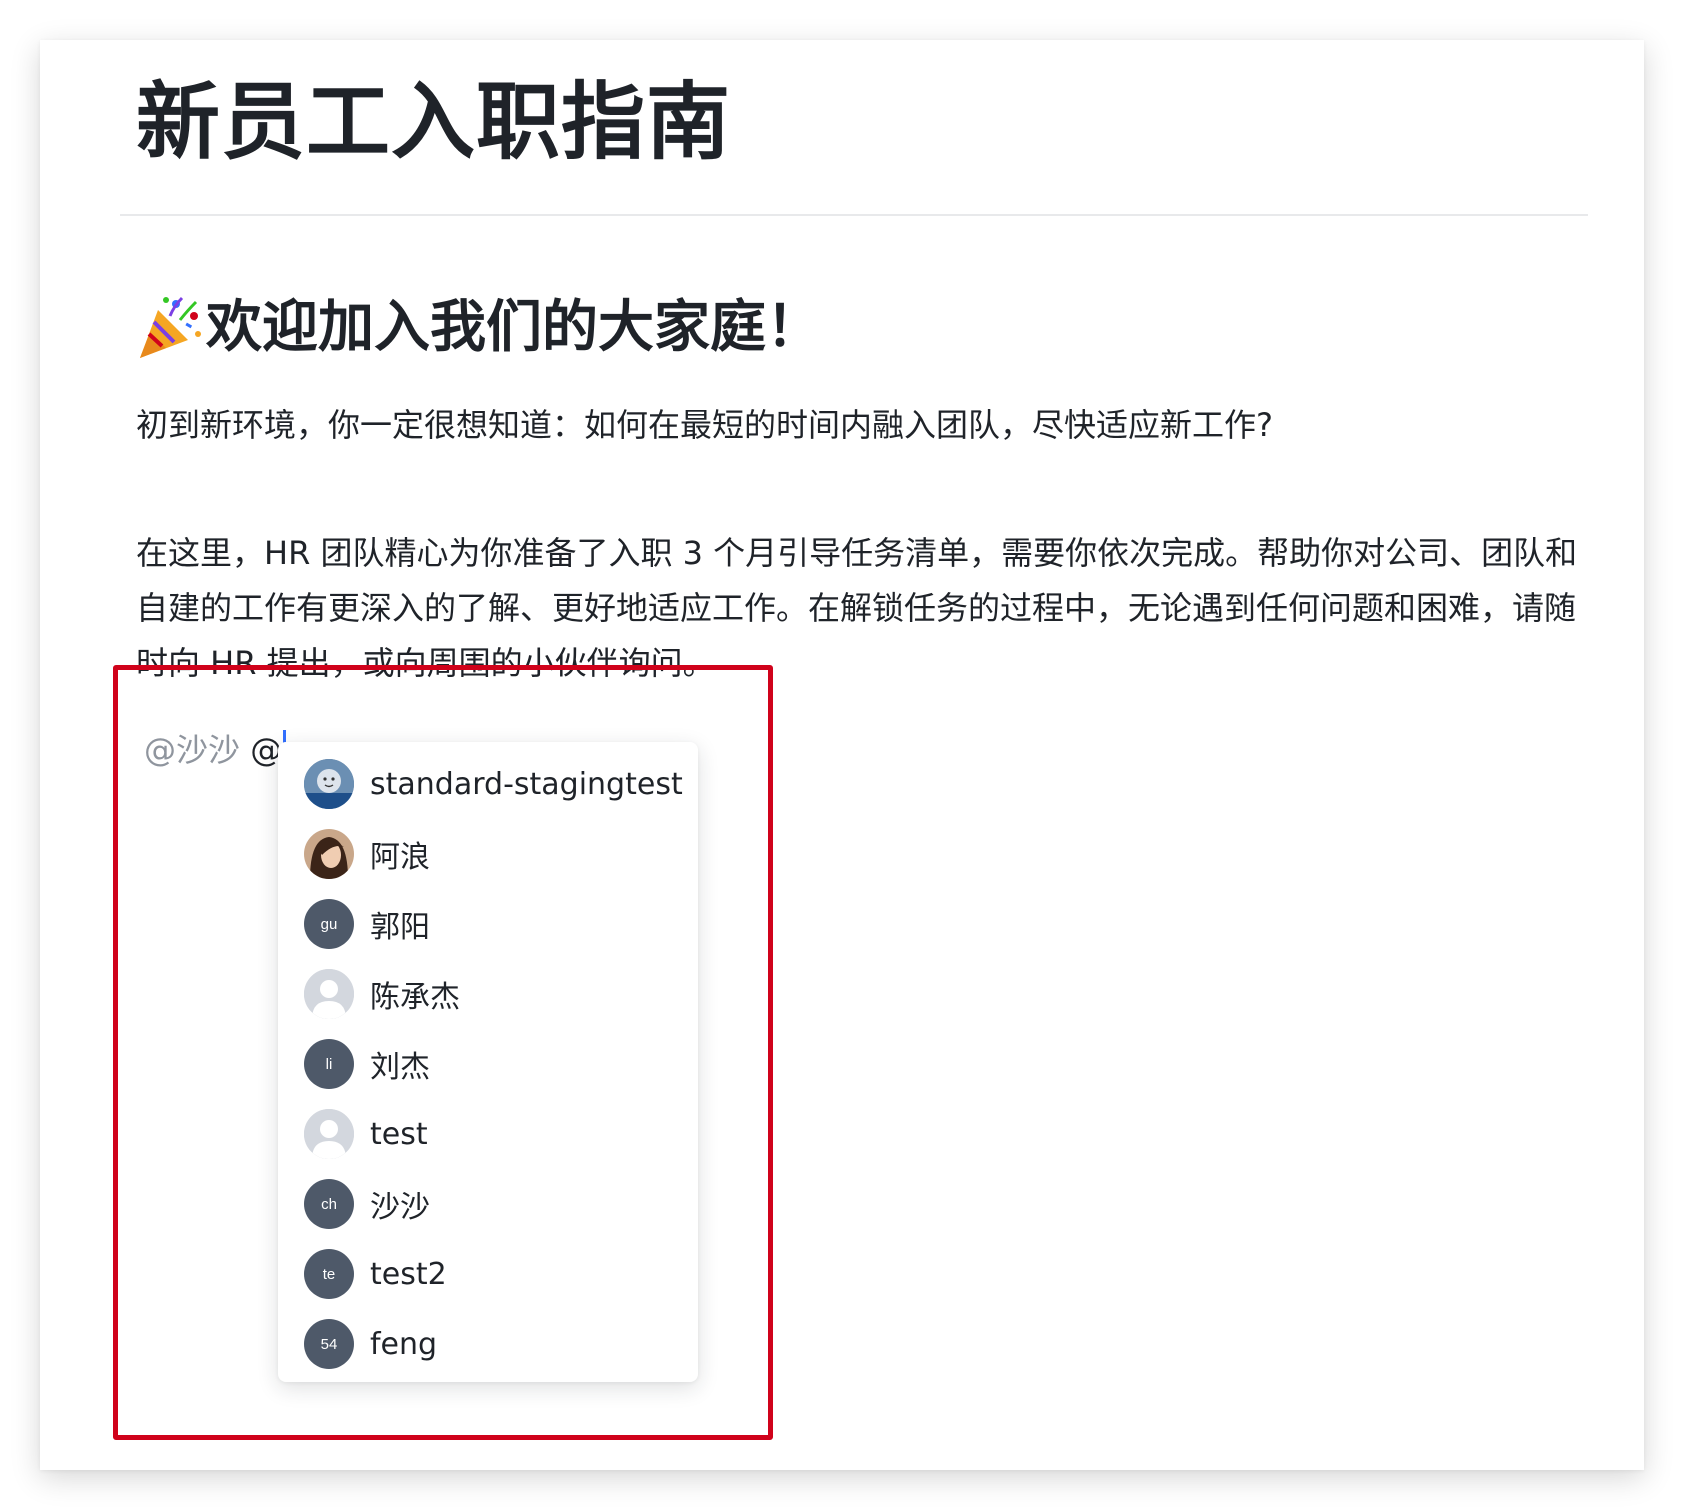  I want to click on mention-user-item: 54 feng, so click(488, 1344).